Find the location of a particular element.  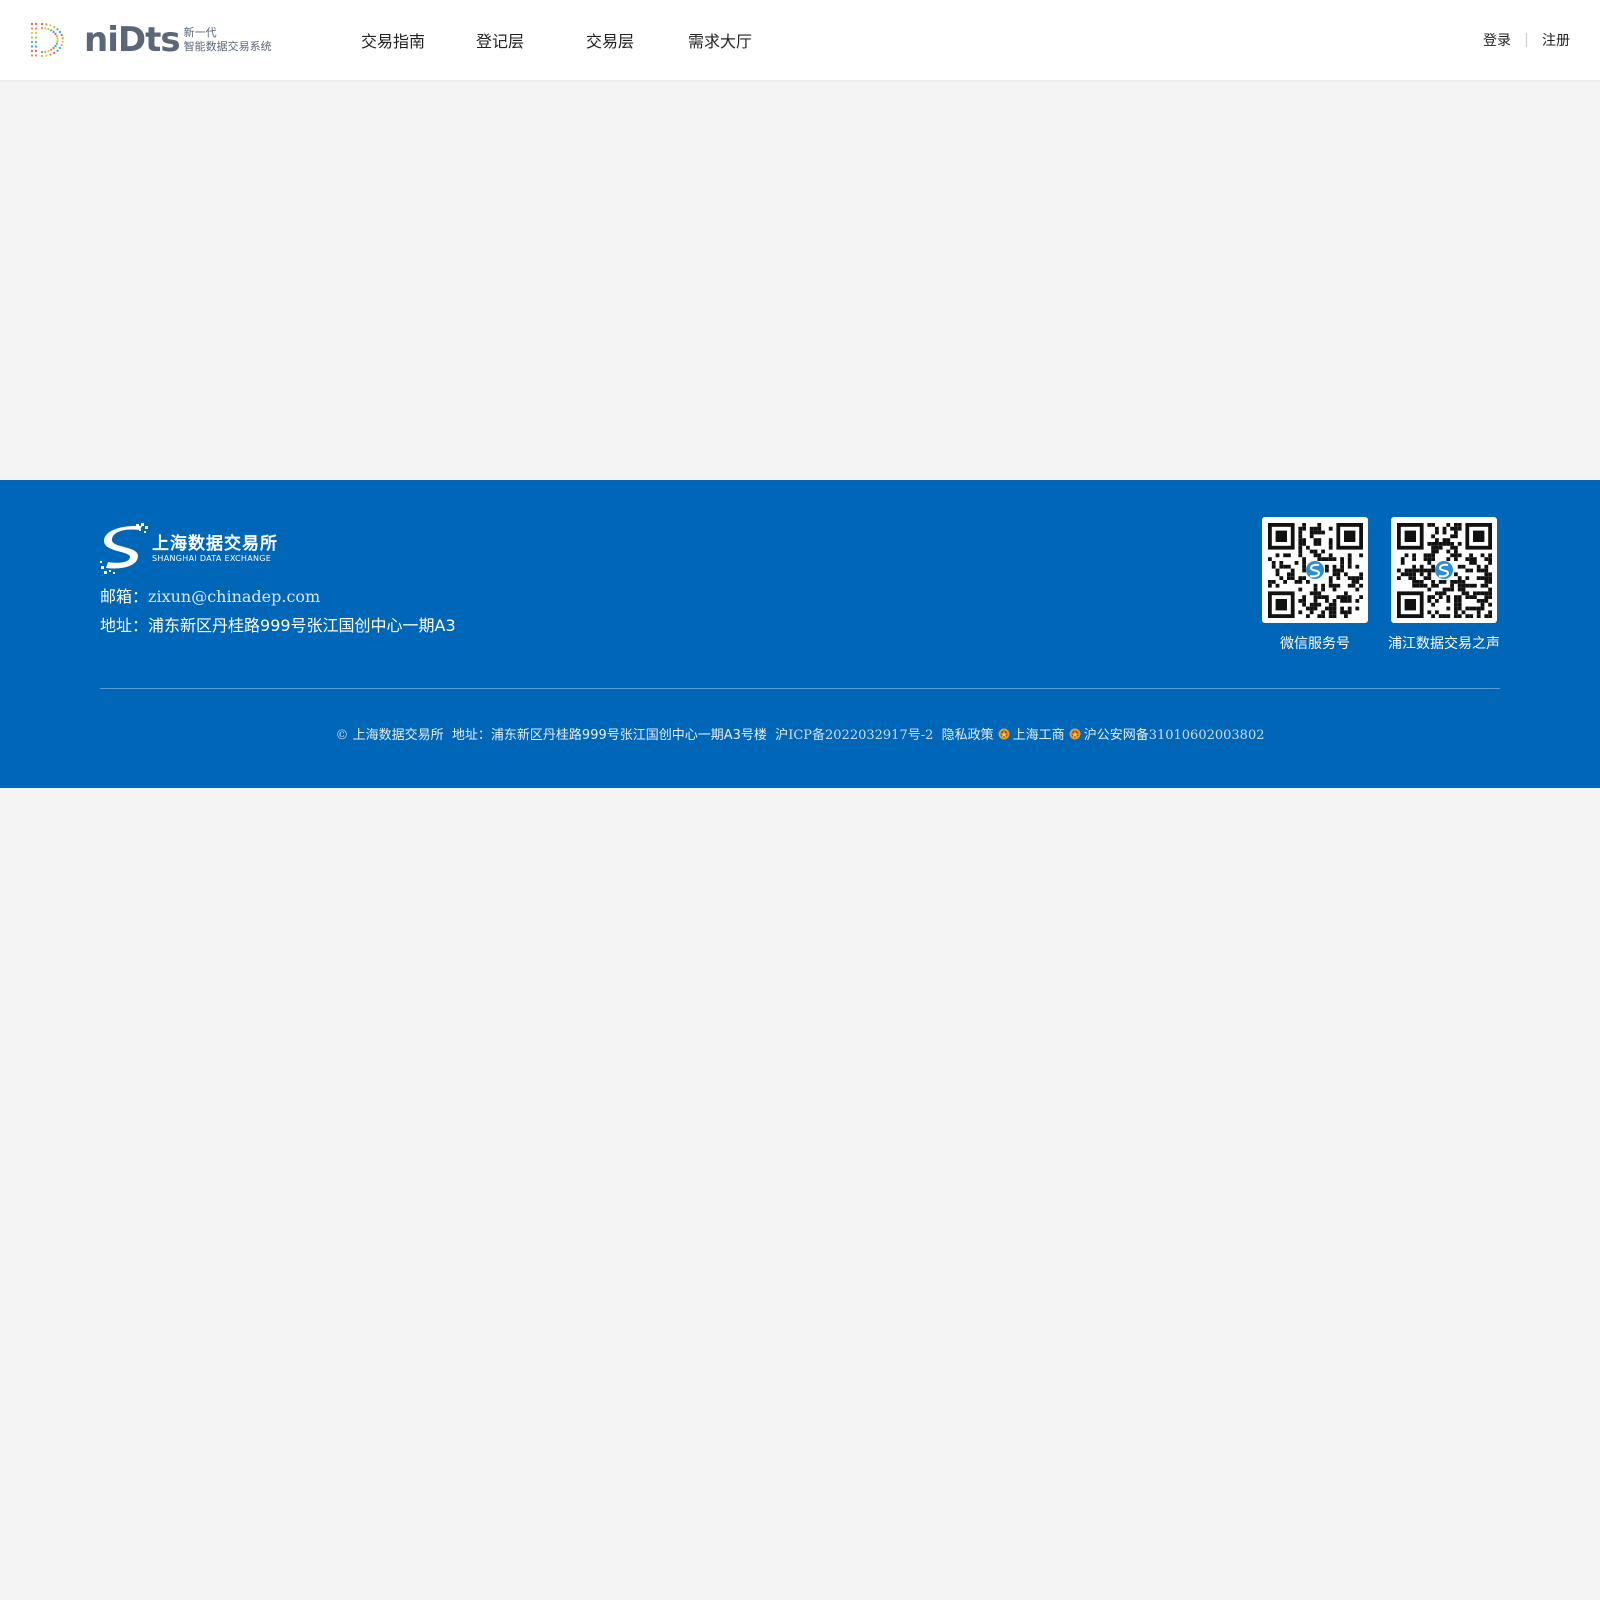

qr-wechat-caption: 微信服务号 is located at coordinates (1315, 644).